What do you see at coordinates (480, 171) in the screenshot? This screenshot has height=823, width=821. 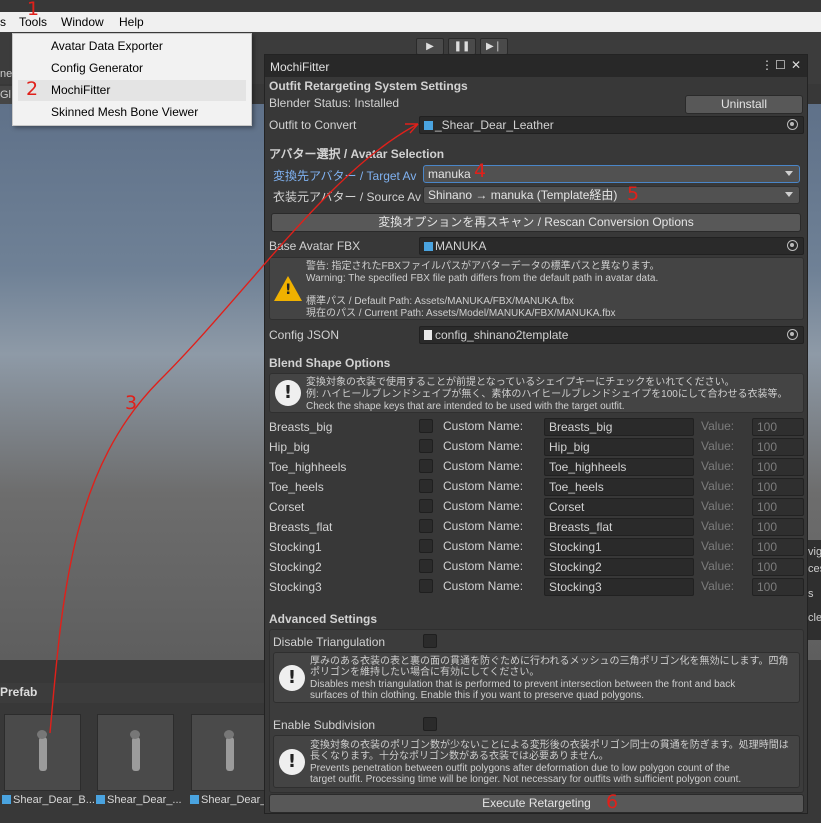 I see `annotation-step-4: 4` at bounding box center [480, 171].